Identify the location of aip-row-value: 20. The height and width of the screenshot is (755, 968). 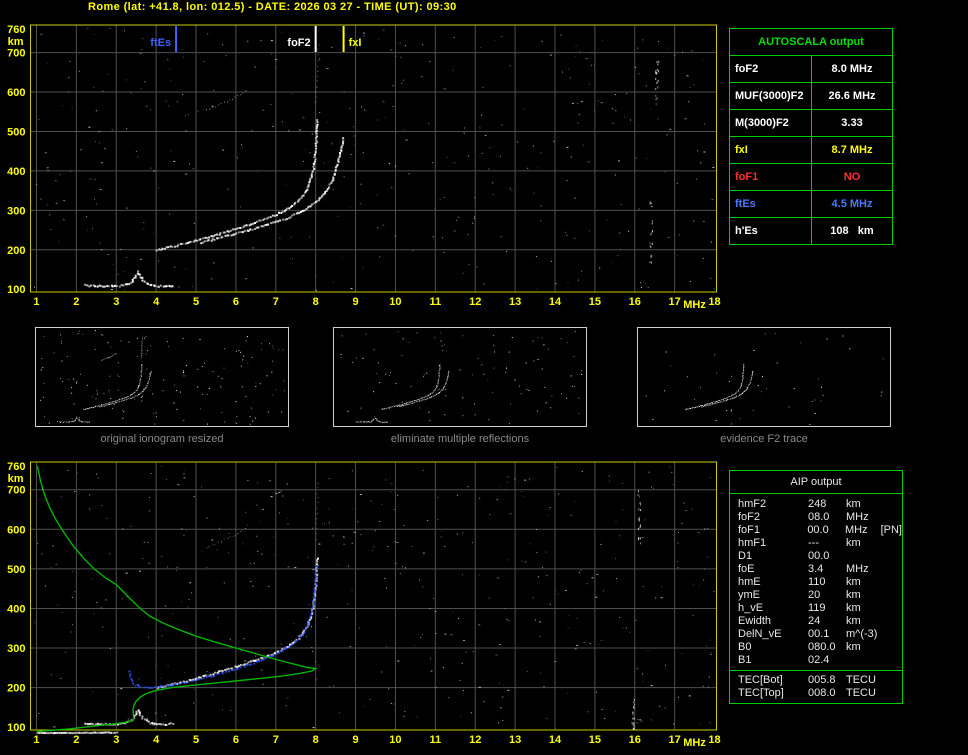
(814, 595).